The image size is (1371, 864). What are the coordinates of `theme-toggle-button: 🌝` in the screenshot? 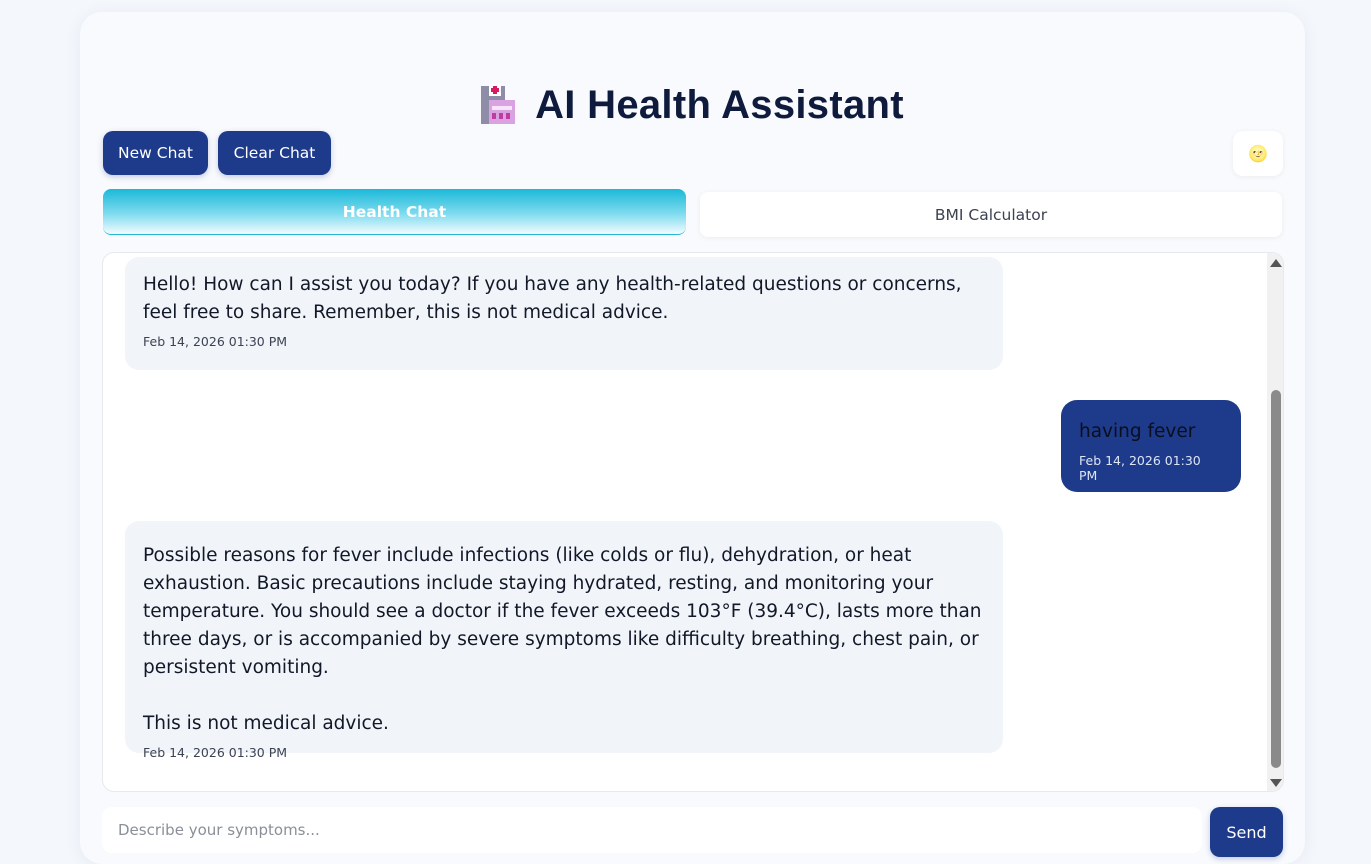 It's located at (1258, 153).